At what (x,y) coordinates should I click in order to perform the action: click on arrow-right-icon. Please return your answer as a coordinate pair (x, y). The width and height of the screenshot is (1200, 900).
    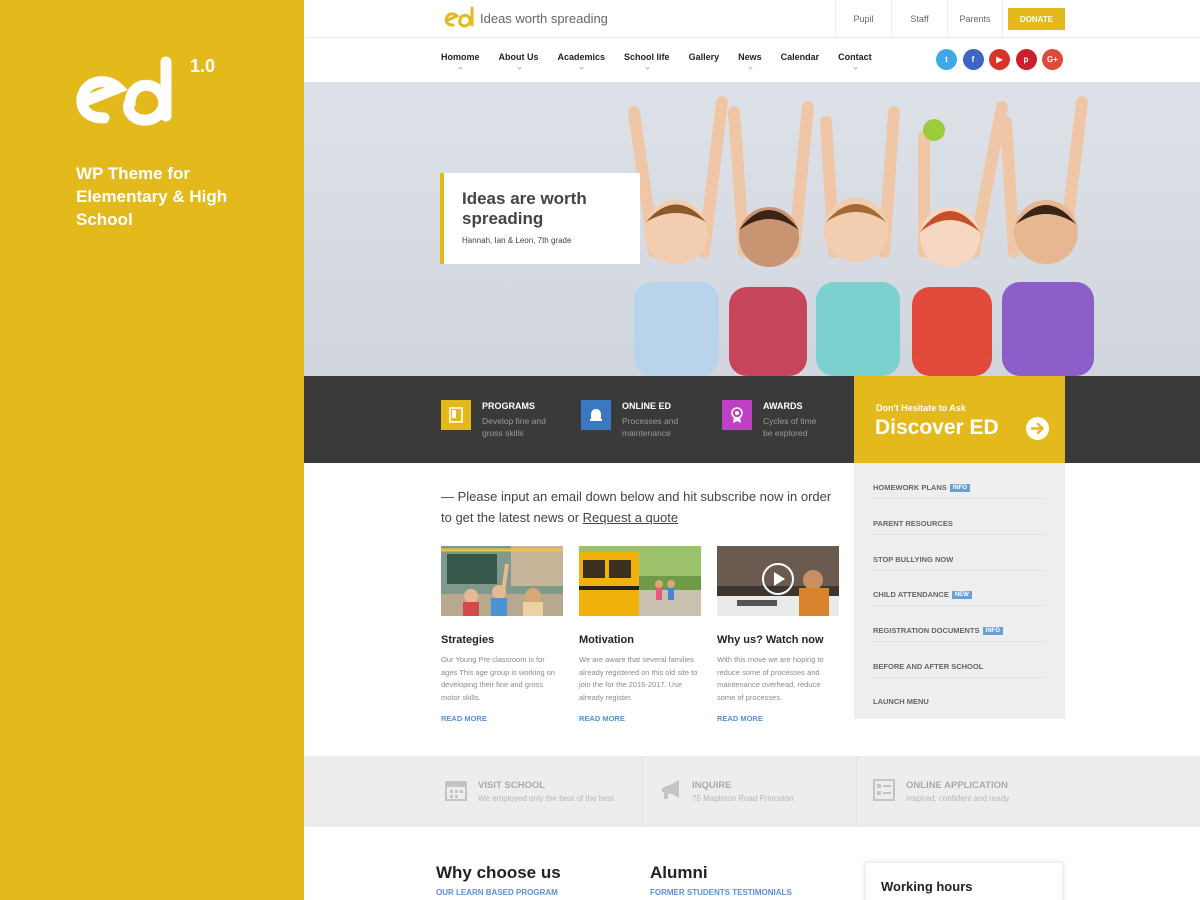
    Looking at the image, I should click on (1037, 428).